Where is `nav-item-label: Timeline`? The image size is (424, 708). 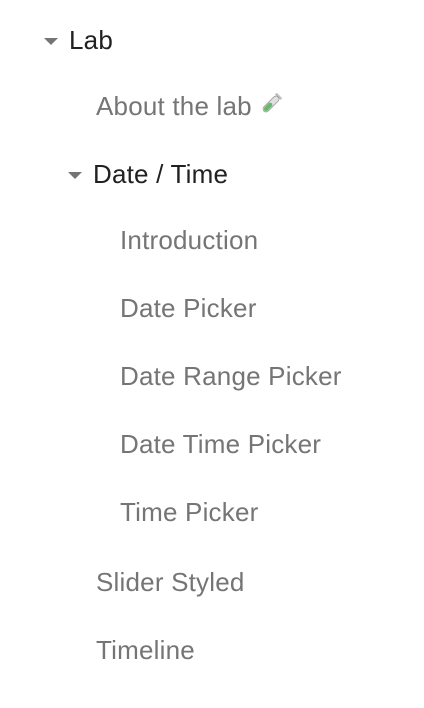 nav-item-label: Timeline is located at coordinates (145, 649).